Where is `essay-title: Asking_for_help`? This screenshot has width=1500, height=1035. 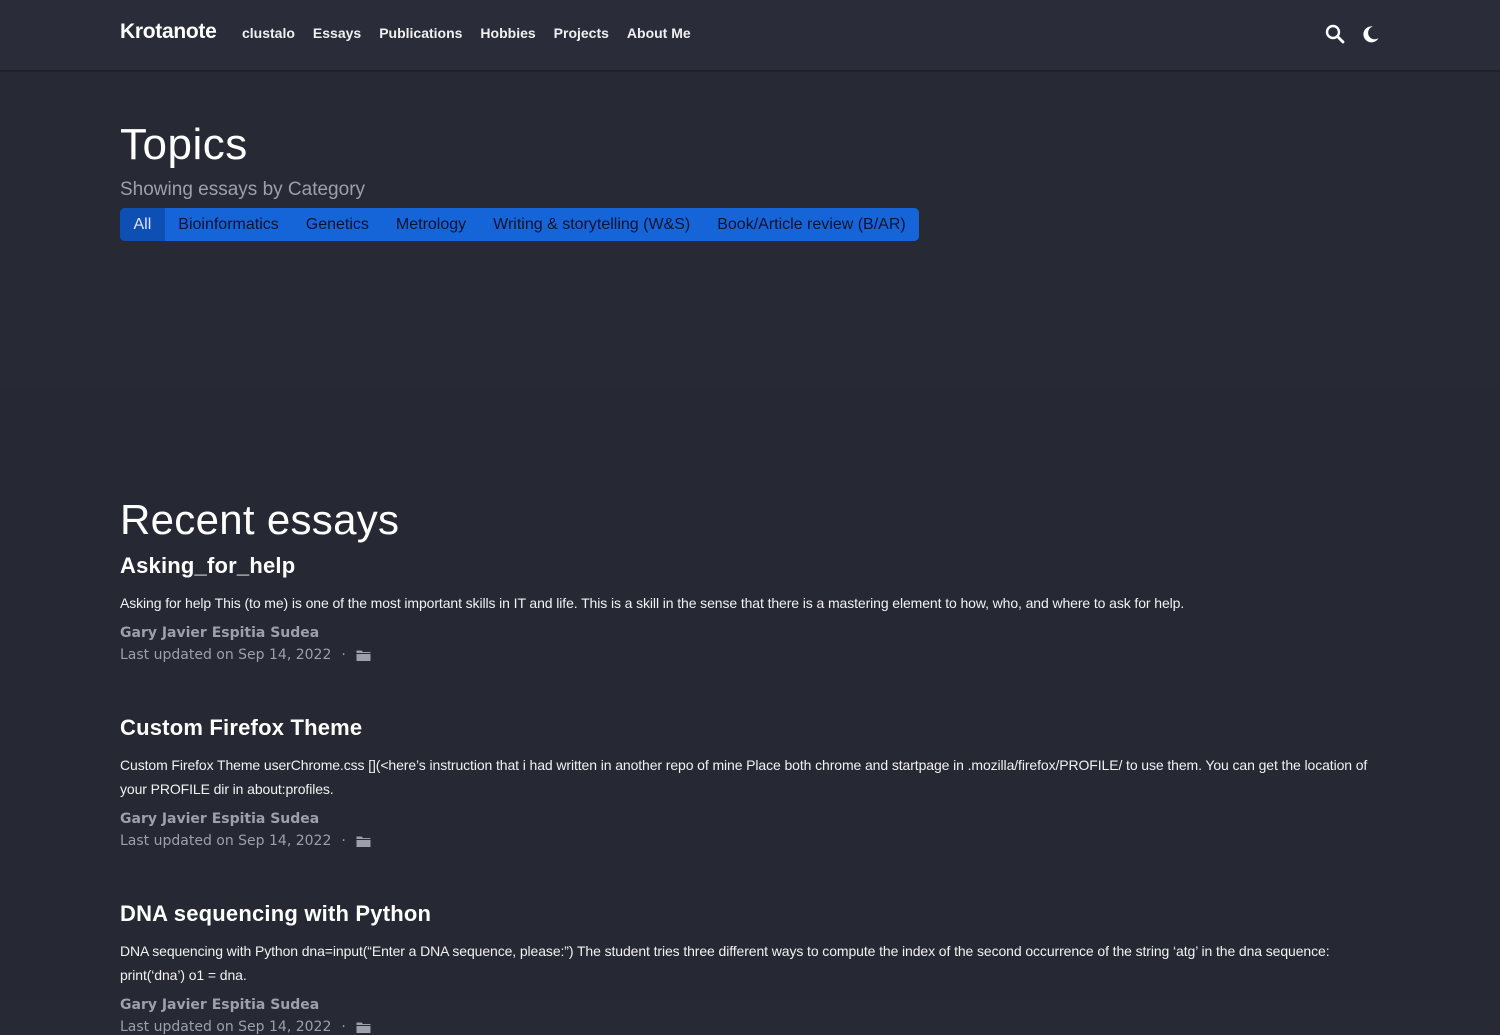 essay-title: Asking_for_help is located at coordinates (750, 566).